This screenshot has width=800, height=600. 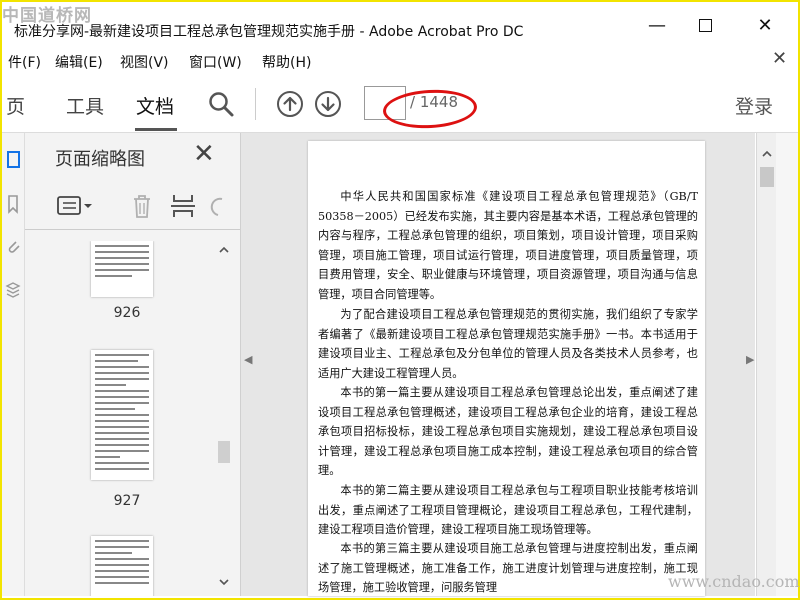 I want to click on layers-icon, so click(x=13, y=290).